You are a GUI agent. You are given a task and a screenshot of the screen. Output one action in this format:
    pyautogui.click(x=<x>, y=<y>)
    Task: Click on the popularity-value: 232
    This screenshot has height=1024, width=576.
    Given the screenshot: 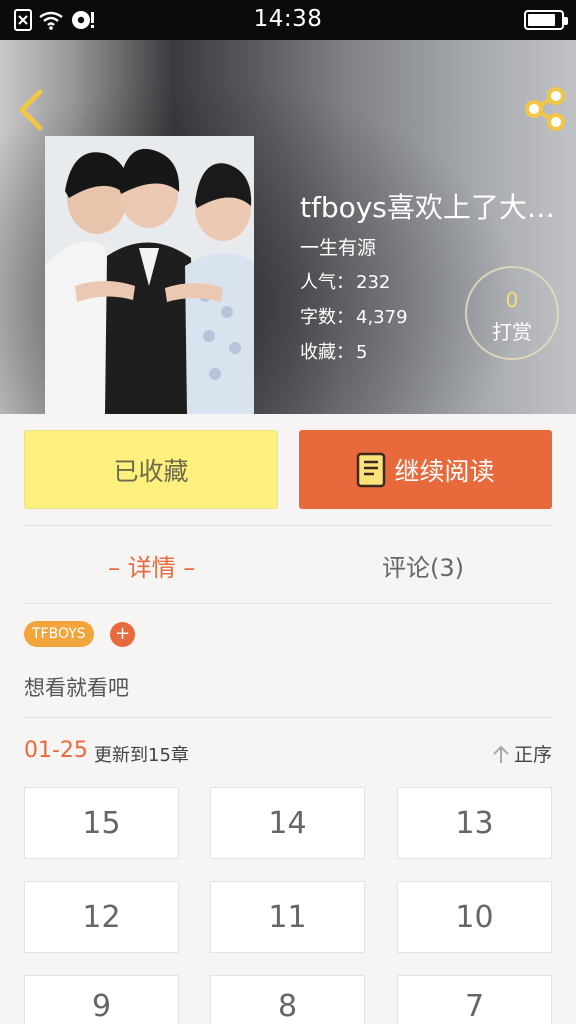 What is the action you would take?
    pyautogui.click(x=373, y=282)
    